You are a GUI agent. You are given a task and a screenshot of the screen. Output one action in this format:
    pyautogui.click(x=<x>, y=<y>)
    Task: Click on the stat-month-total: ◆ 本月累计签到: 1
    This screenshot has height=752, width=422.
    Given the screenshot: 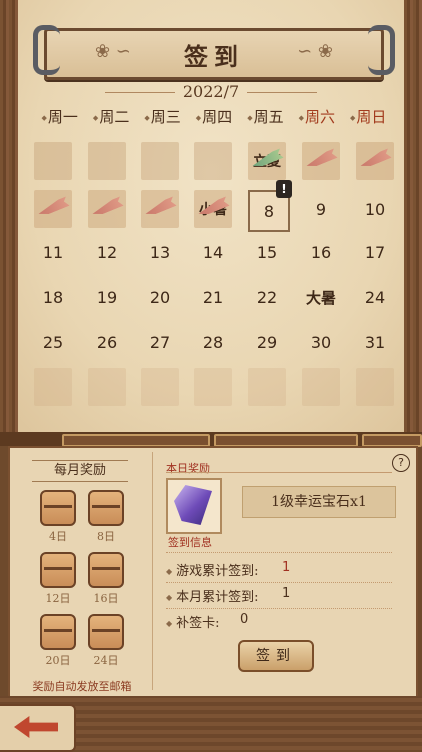 What is the action you would take?
    pyautogui.click(x=228, y=595)
    